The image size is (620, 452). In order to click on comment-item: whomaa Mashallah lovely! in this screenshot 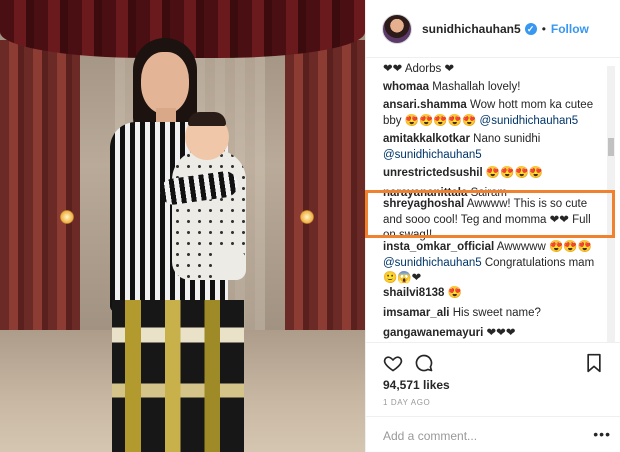, I will do `click(494, 88)`.